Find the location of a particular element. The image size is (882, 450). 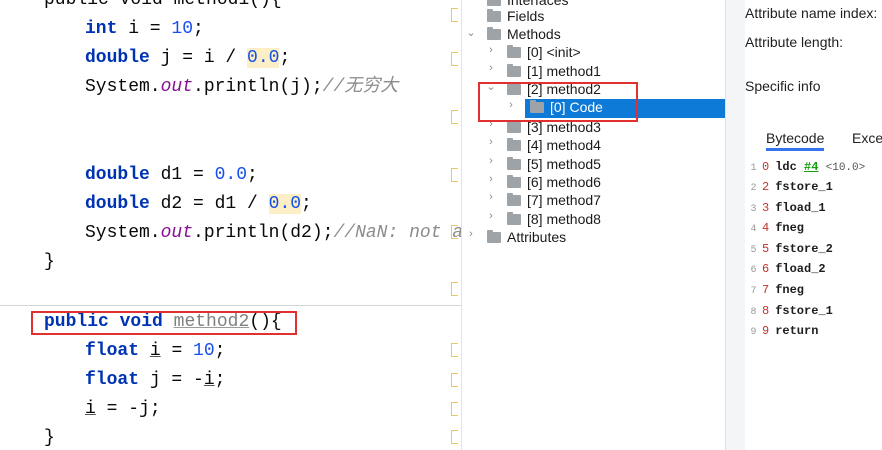

code-line-method1-signature: public void method1(){ is located at coordinates (163, 5).